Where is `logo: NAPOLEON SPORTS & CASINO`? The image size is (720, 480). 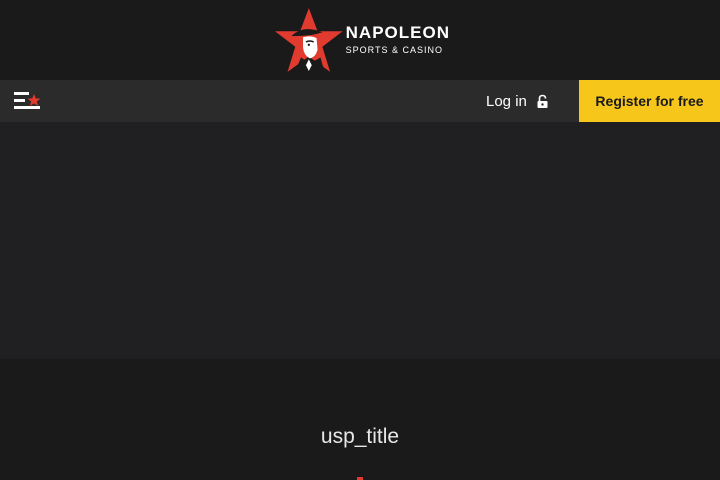 logo: NAPOLEON SPORTS & CASINO is located at coordinates (362, 40).